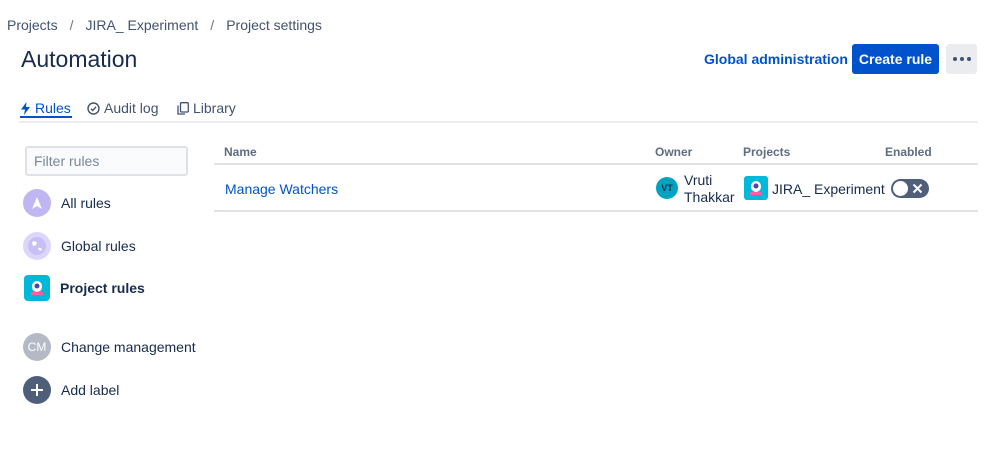 This screenshot has width=999, height=451. Describe the element at coordinates (917, 188) in the screenshot. I see `close-icon` at that location.